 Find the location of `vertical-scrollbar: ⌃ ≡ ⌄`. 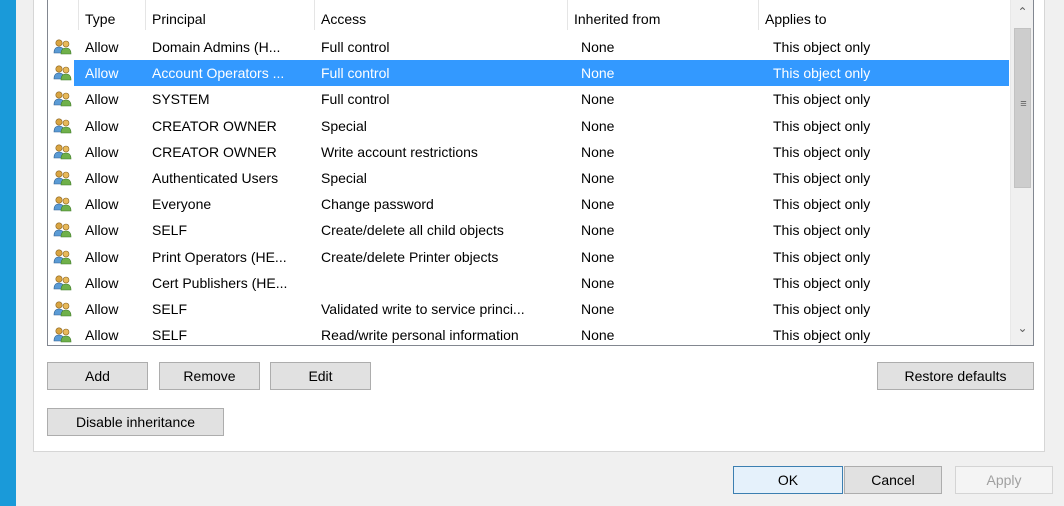

vertical-scrollbar: ⌃ ≡ ⌄ is located at coordinates (1021, 172).